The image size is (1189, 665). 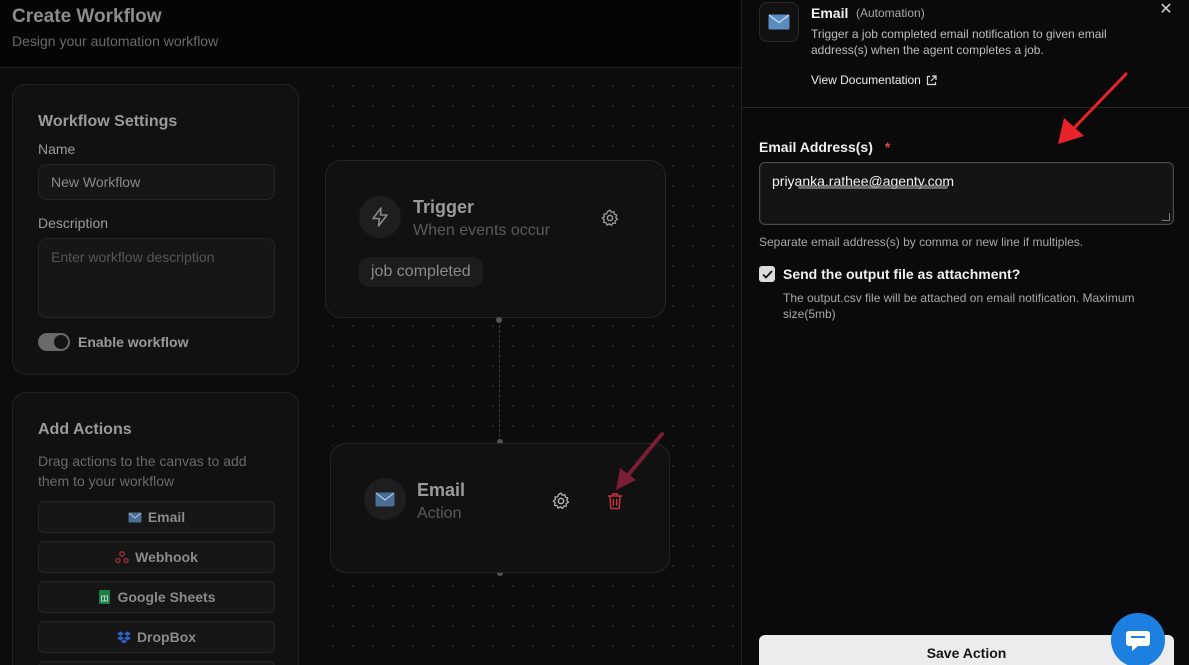 What do you see at coordinates (166, 517) in the screenshot?
I see `action-email-label: Email` at bounding box center [166, 517].